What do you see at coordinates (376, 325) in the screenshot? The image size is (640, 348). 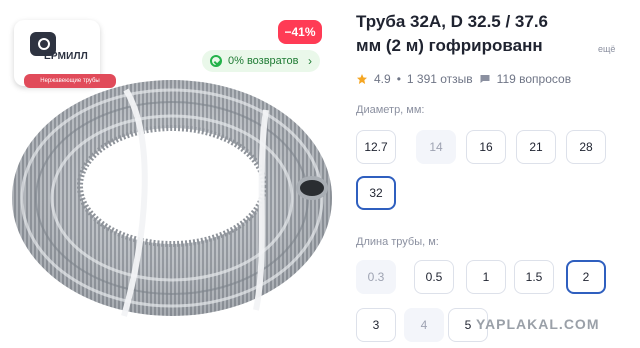 I see `length-option: 3` at bounding box center [376, 325].